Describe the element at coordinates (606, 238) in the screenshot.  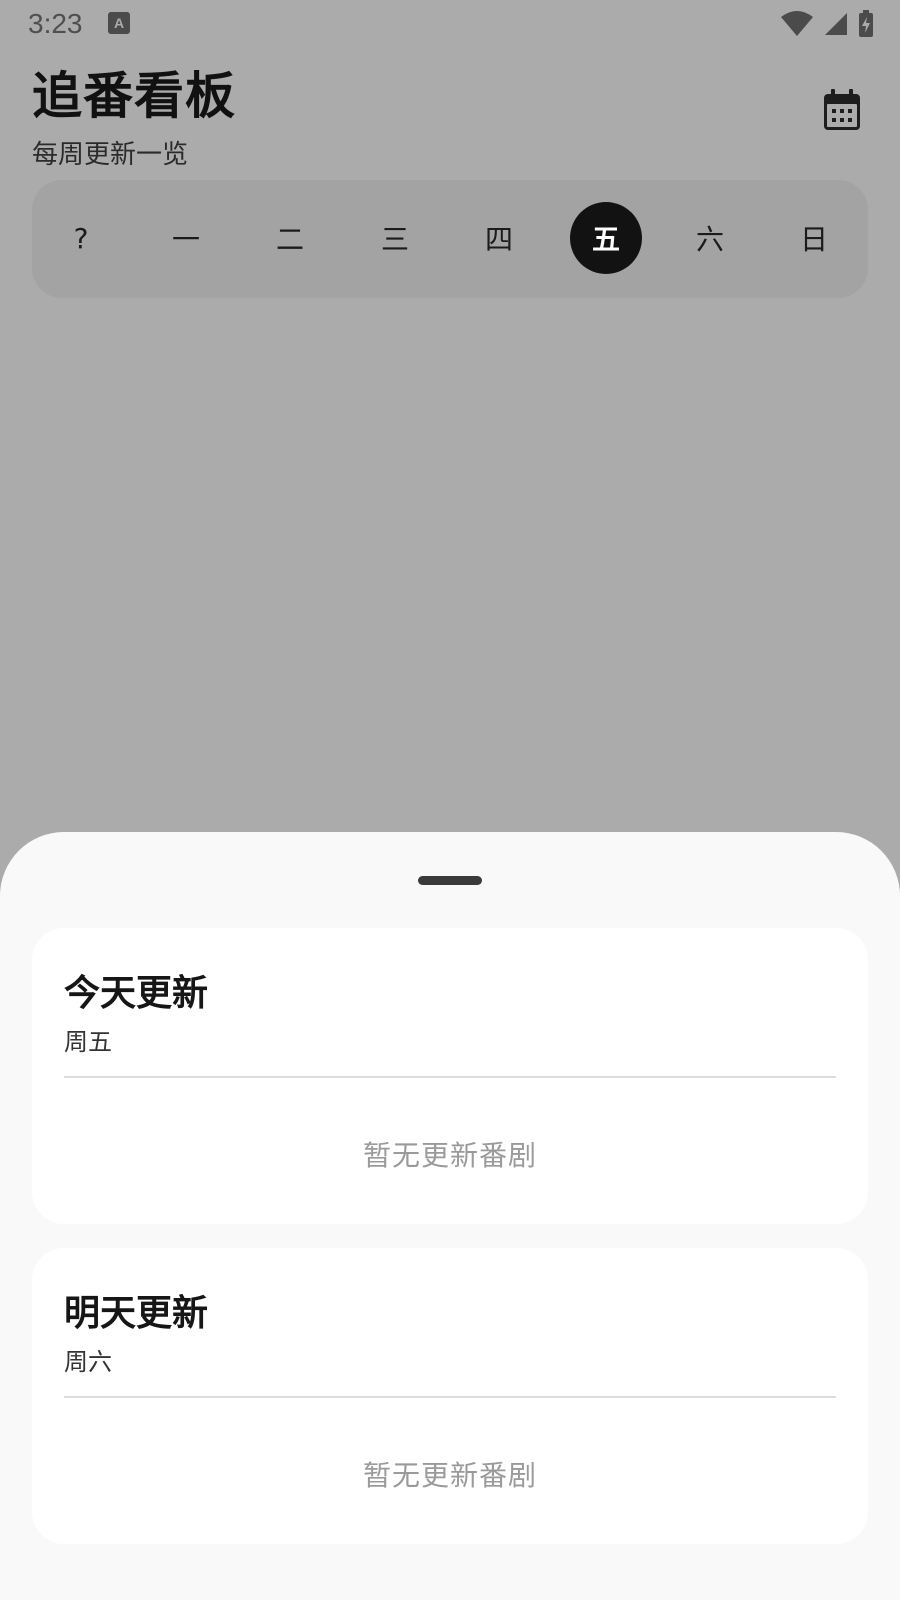
I see `weekday-fri: 五` at that location.